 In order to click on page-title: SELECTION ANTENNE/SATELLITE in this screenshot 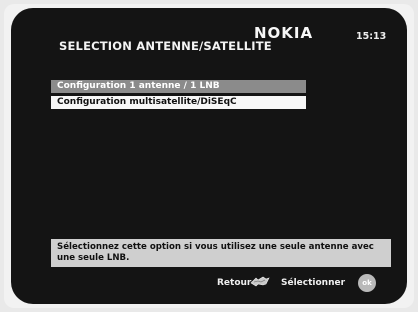, I will do `click(165, 46)`.